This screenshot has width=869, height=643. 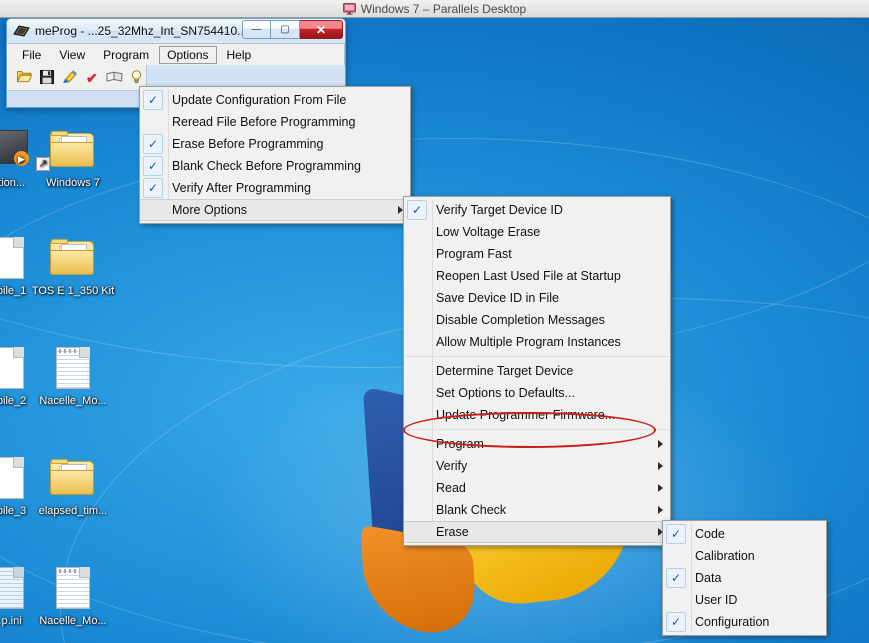 What do you see at coordinates (47, 77) in the screenshot?
I see `save-file-icon` at bounding box center [47, 77].